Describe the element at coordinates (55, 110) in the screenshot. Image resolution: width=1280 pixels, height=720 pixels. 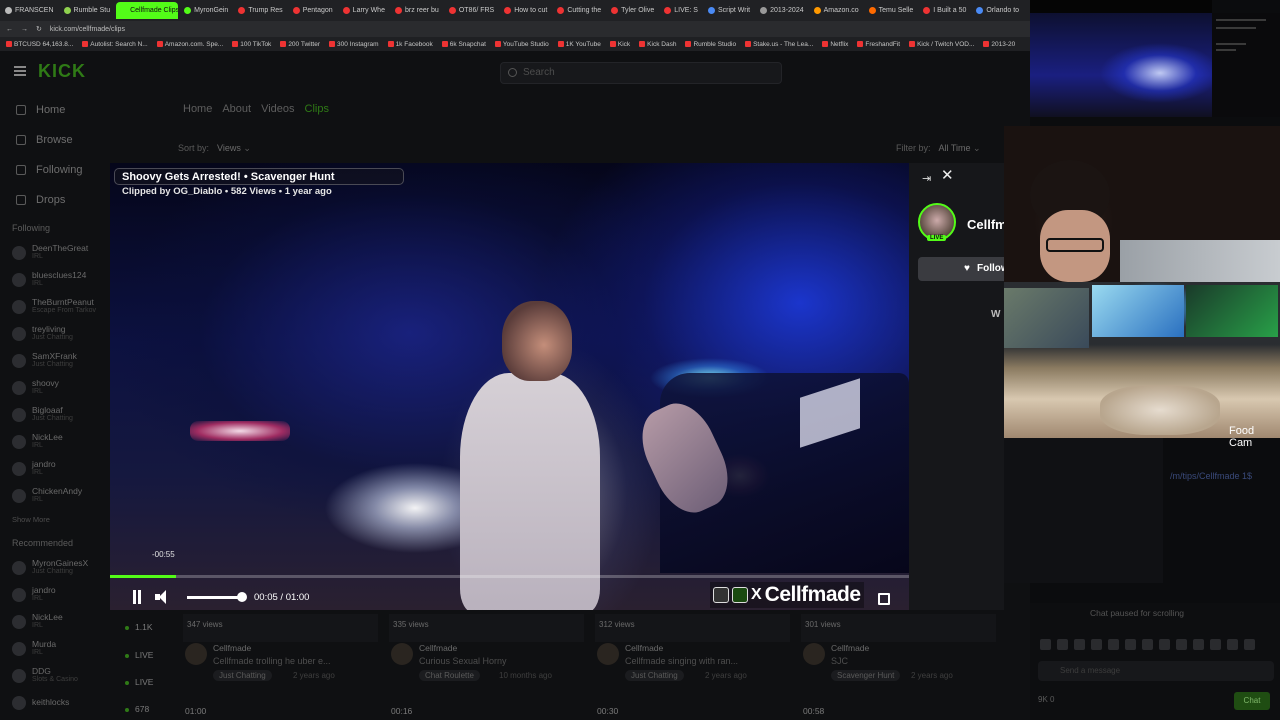
I see `sidebar-item-home: Home` at that location.